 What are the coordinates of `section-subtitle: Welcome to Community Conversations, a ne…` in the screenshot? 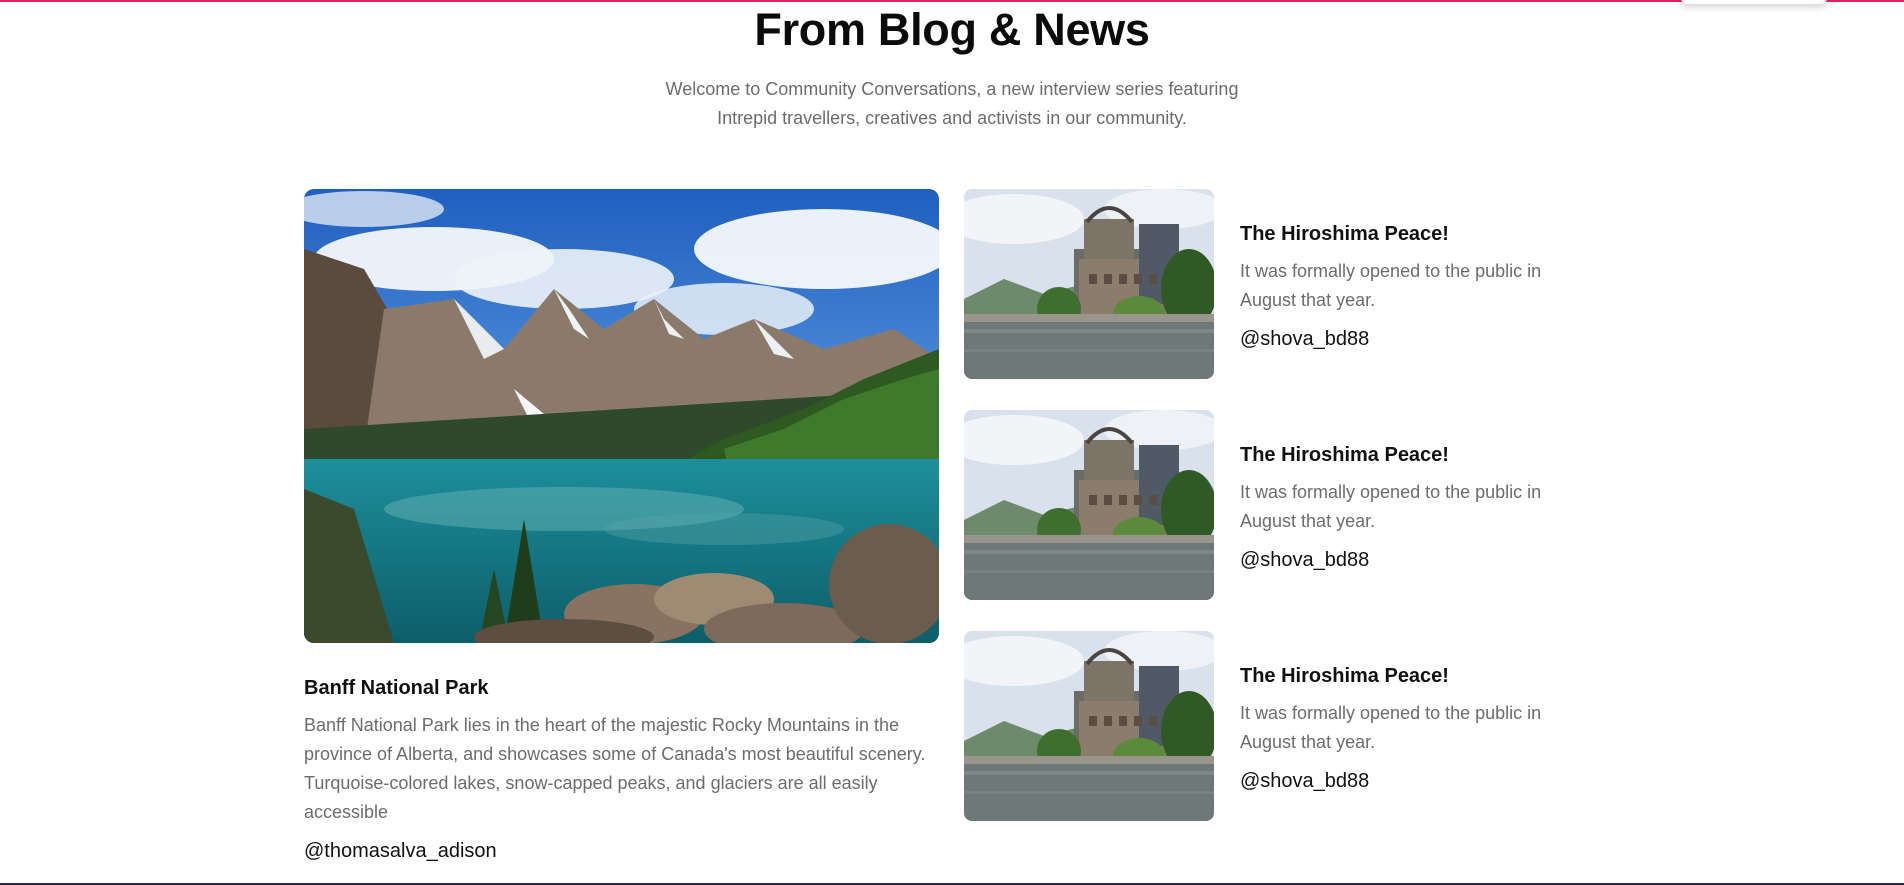 It's located at (952, 103).